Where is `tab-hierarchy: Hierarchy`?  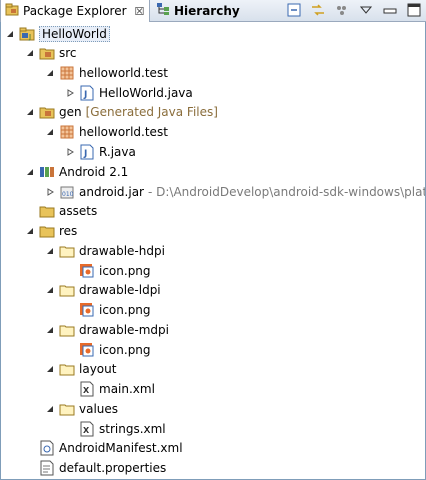
tab-hierarchy: Hierarchy is located at coordinates (196, 10).